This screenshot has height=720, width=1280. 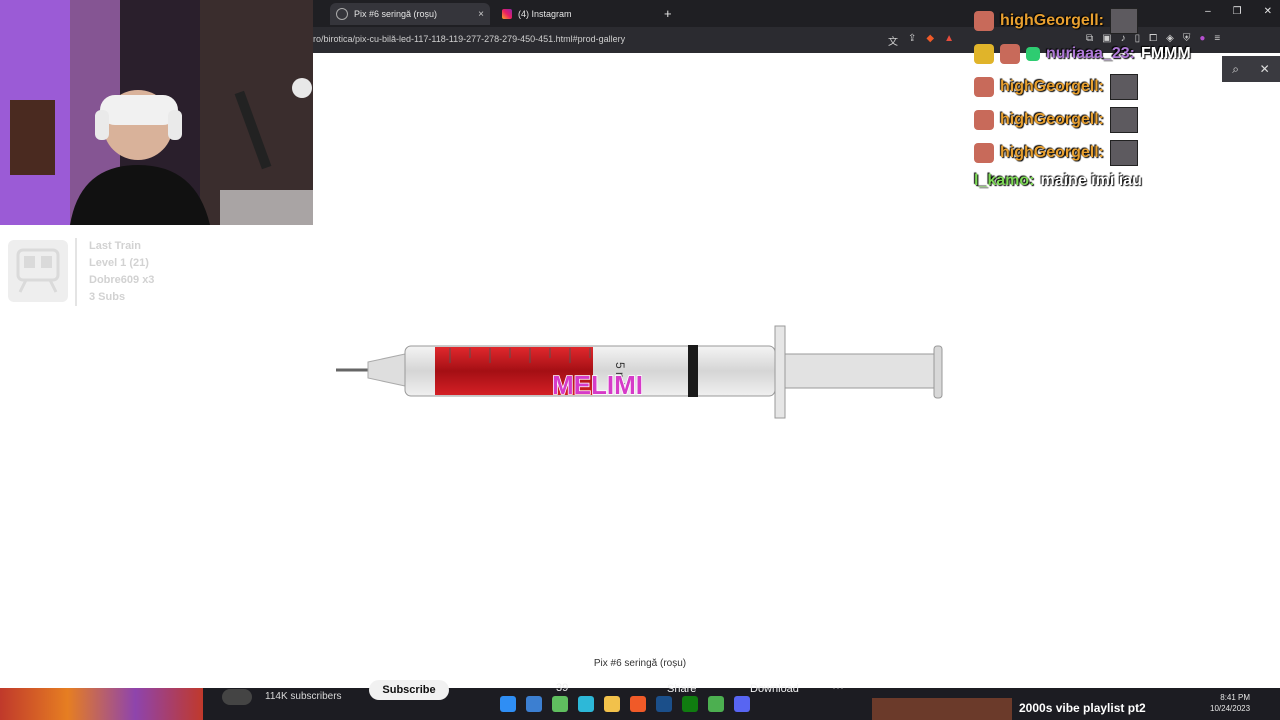 I want to click on close-icon: ✕, so click(x=1265, y=69).